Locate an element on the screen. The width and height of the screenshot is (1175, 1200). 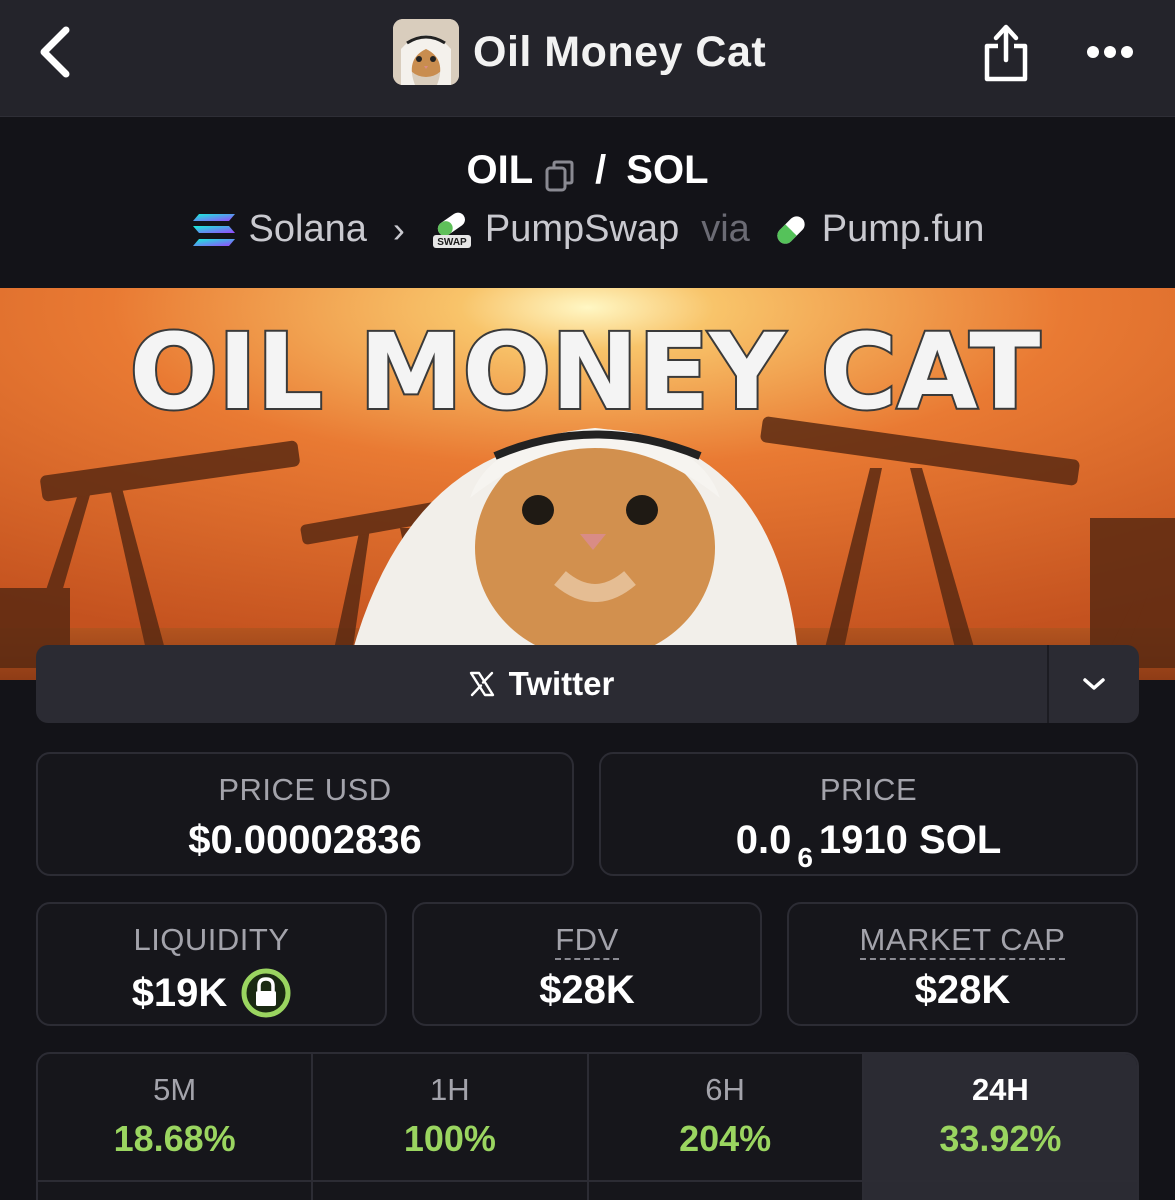
tab-6h-change: 204% is located at coordinates (725, 1138).